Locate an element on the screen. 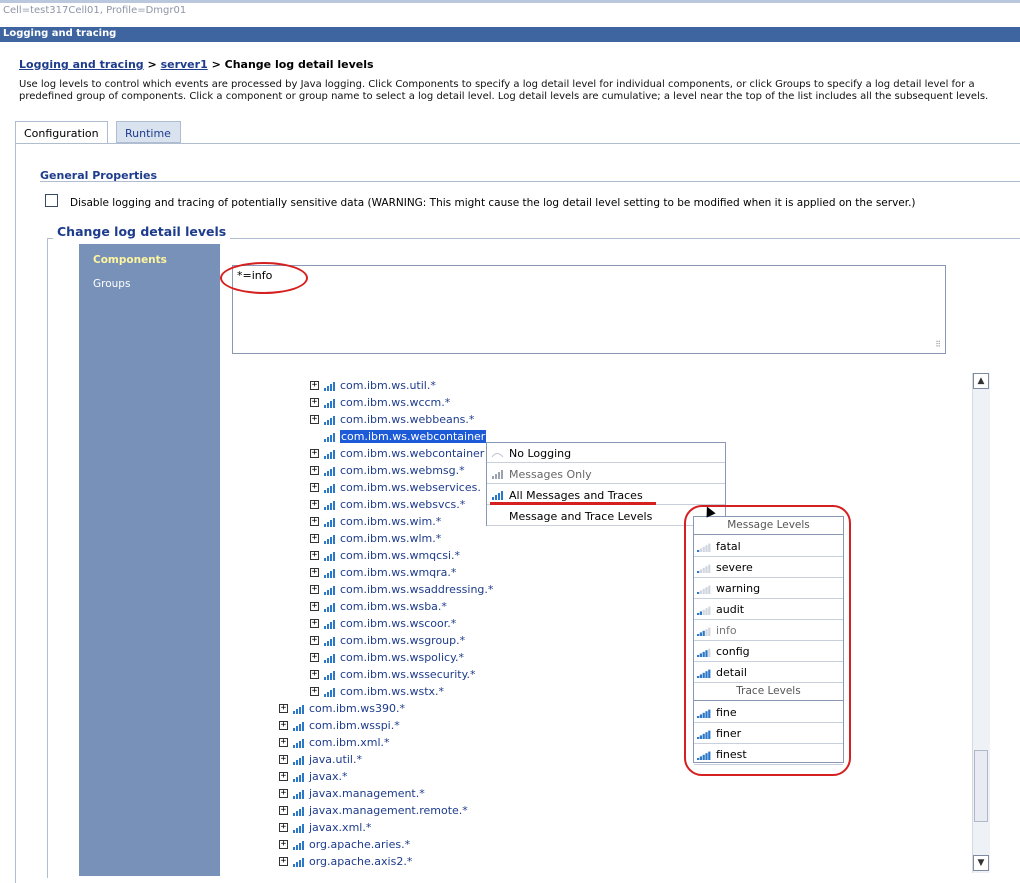  tree-label: com.ibm.ws.webbeans.* is located at coordinates (407, 419).